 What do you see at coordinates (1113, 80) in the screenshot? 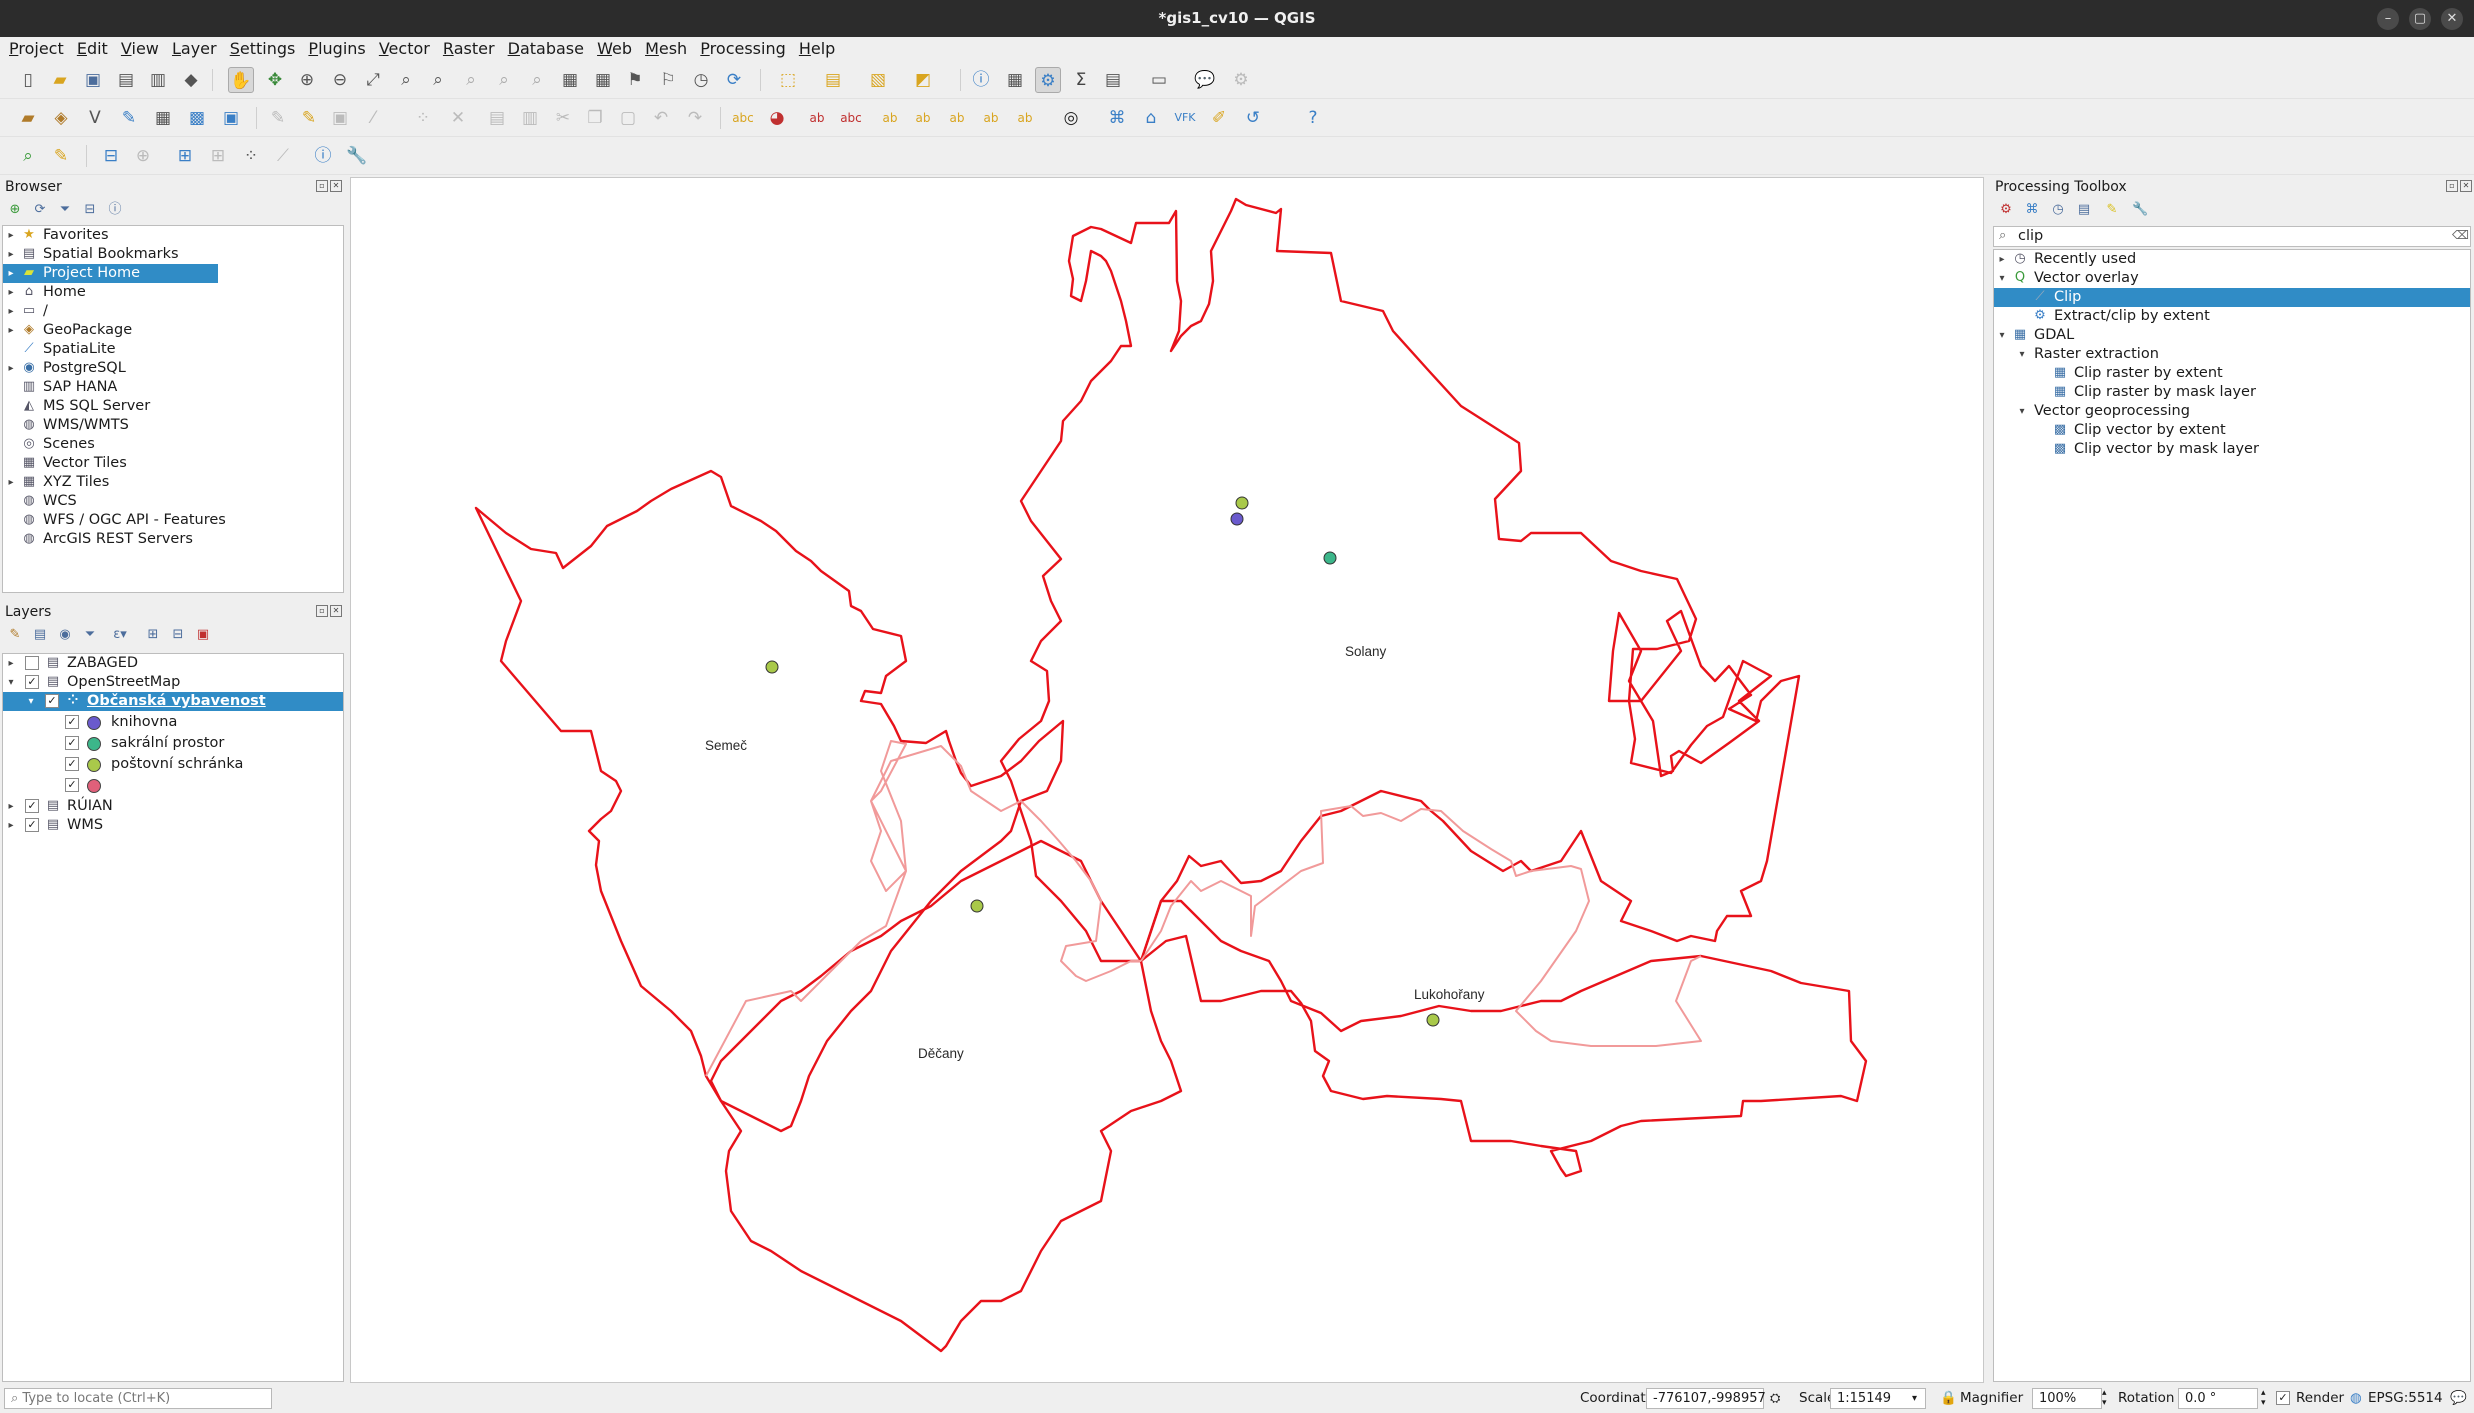
I see `attributes-table-icon: ▤` at bounding box center [1113, 80].